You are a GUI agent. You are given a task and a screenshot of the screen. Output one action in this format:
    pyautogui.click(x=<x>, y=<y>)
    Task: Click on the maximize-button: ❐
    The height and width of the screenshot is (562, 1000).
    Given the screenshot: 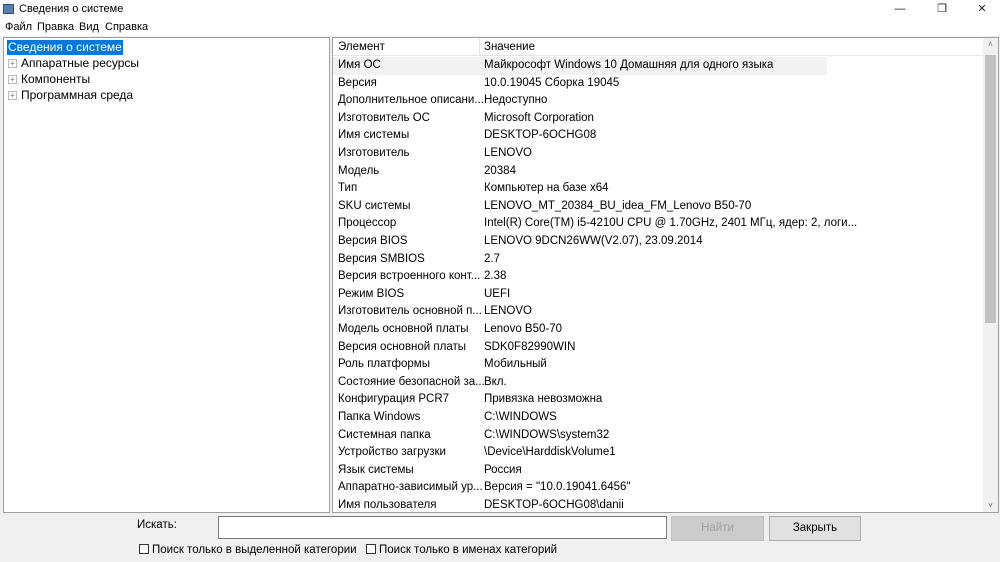 What is the action you would take?
    pyautogui.click(x=942, y=9)
    